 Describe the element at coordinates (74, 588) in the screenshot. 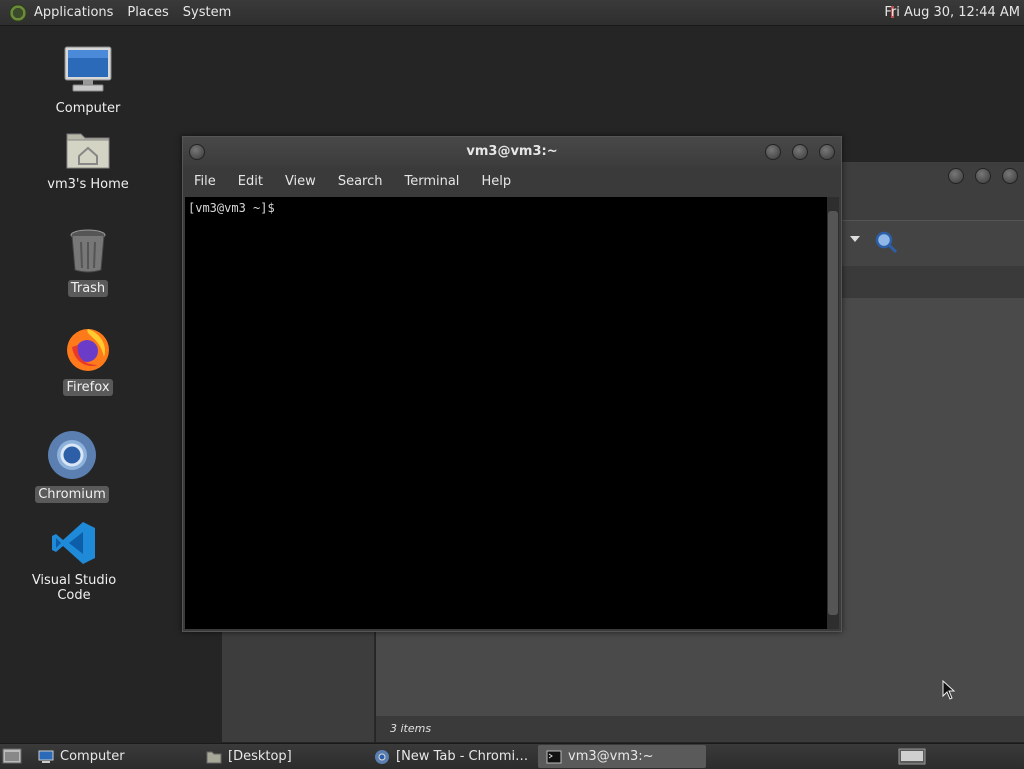

I see `desktop-icon-label: Visual Studio Code` at that location.